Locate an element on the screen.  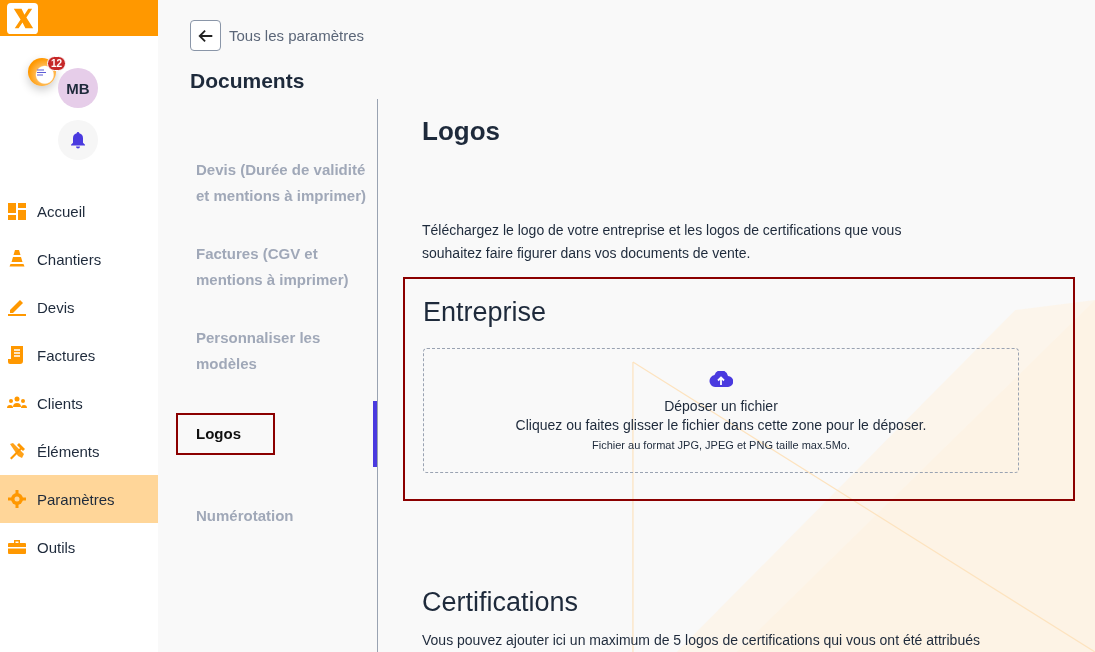
back-button is located at coordinates (205, 35).